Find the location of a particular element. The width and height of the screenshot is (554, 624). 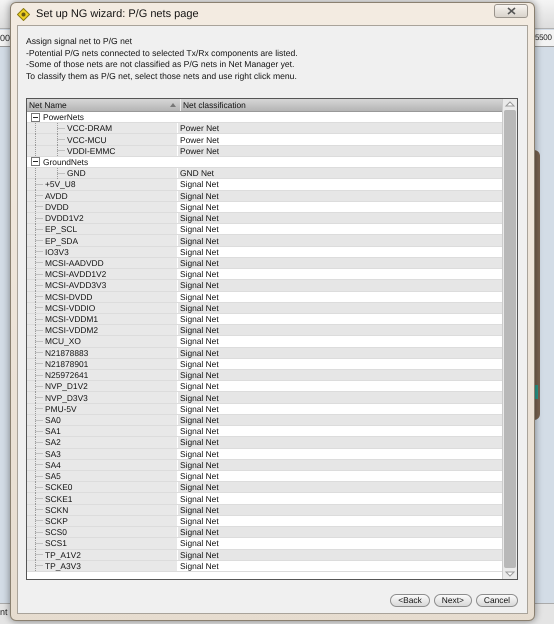

instruction-text: -Potential P/G nets connected to selected Tx/Rx components are listed. is located at coordinates (162, 53).